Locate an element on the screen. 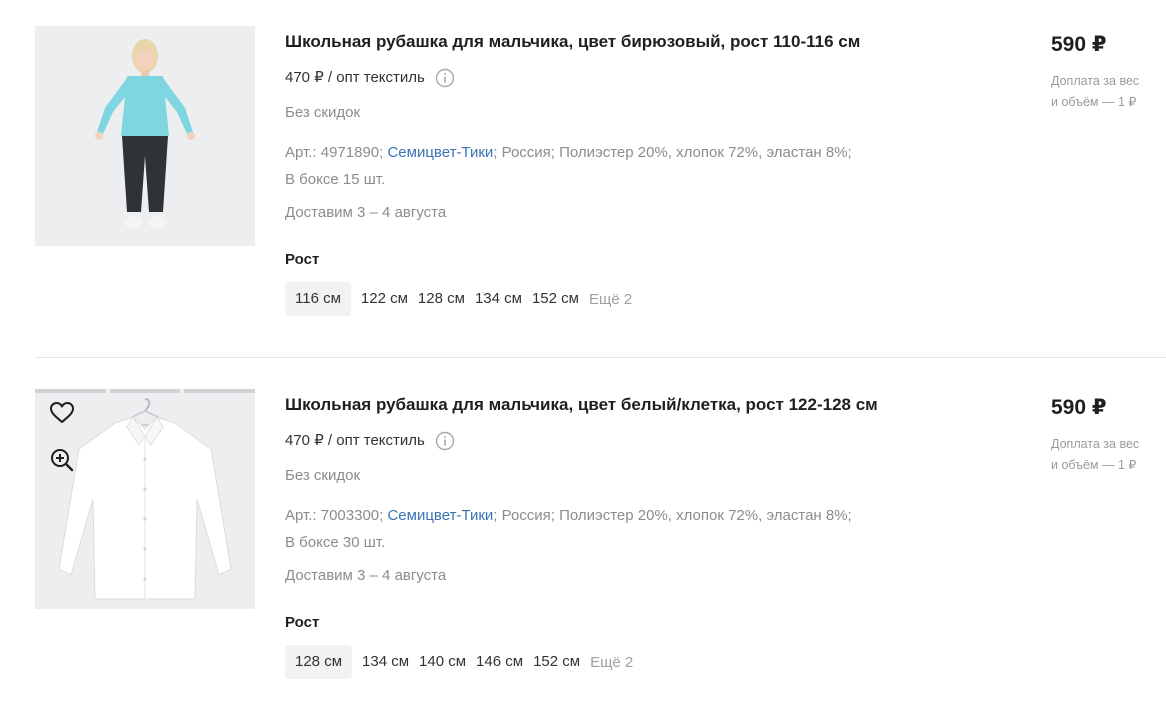 The width and height of the screenshot is (1166, 711). size-option: 122 см is located at coordinates (389, 299).